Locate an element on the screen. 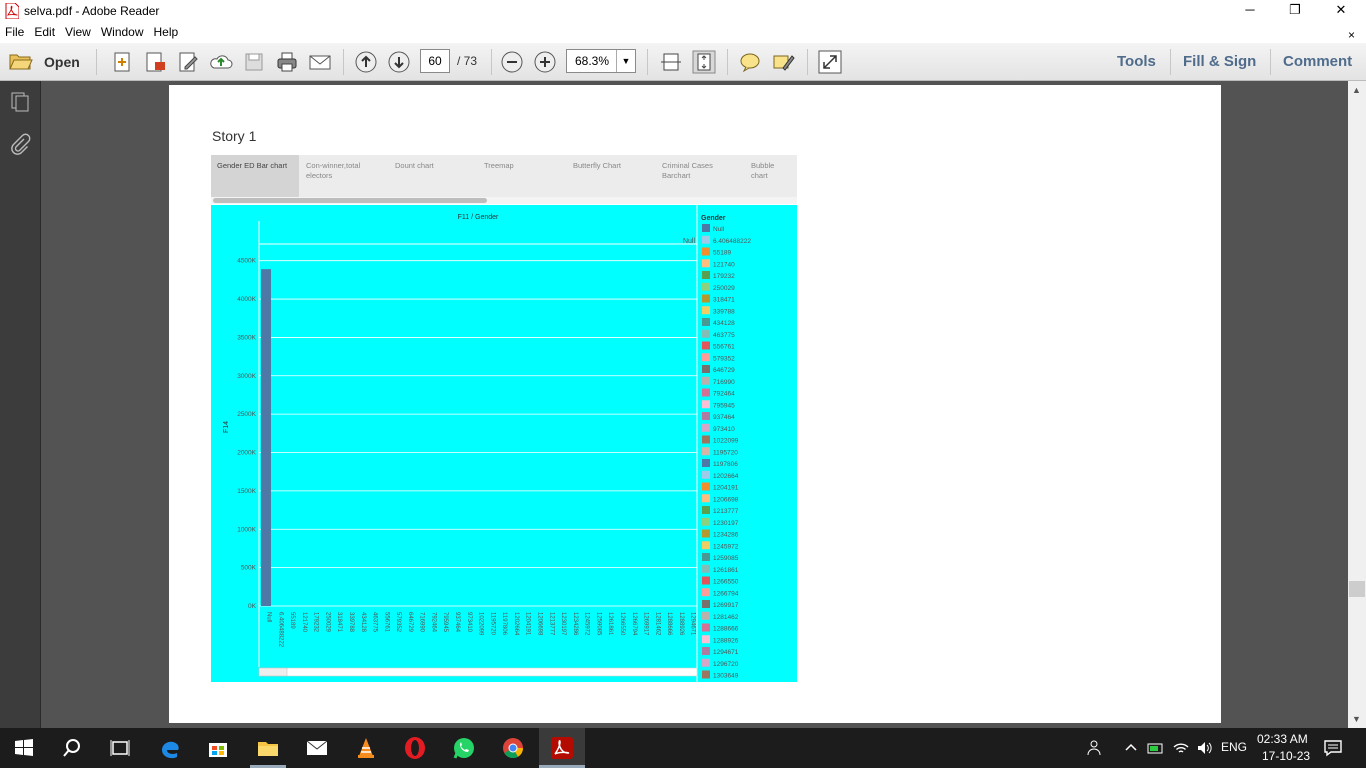 This screenshot has width=1366, height=768. email-icon is located at coordinates (320, 62).